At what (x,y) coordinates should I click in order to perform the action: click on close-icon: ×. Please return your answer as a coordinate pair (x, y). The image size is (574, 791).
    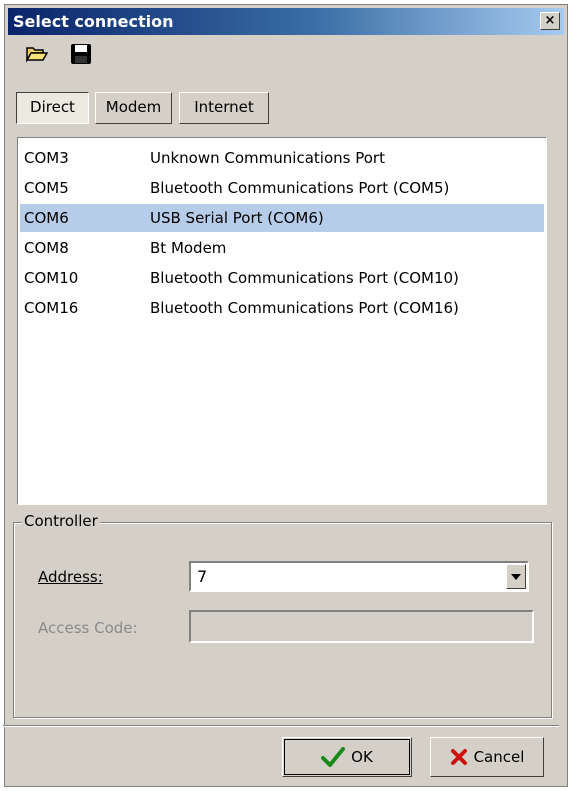
    Looking at the image, I should click on (550, 20).